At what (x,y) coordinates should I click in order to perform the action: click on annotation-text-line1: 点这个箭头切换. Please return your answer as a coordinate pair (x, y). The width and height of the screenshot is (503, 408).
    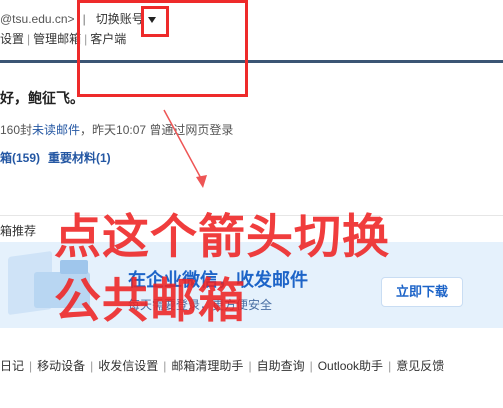
    Looking at the image, I should click on (222, 236).